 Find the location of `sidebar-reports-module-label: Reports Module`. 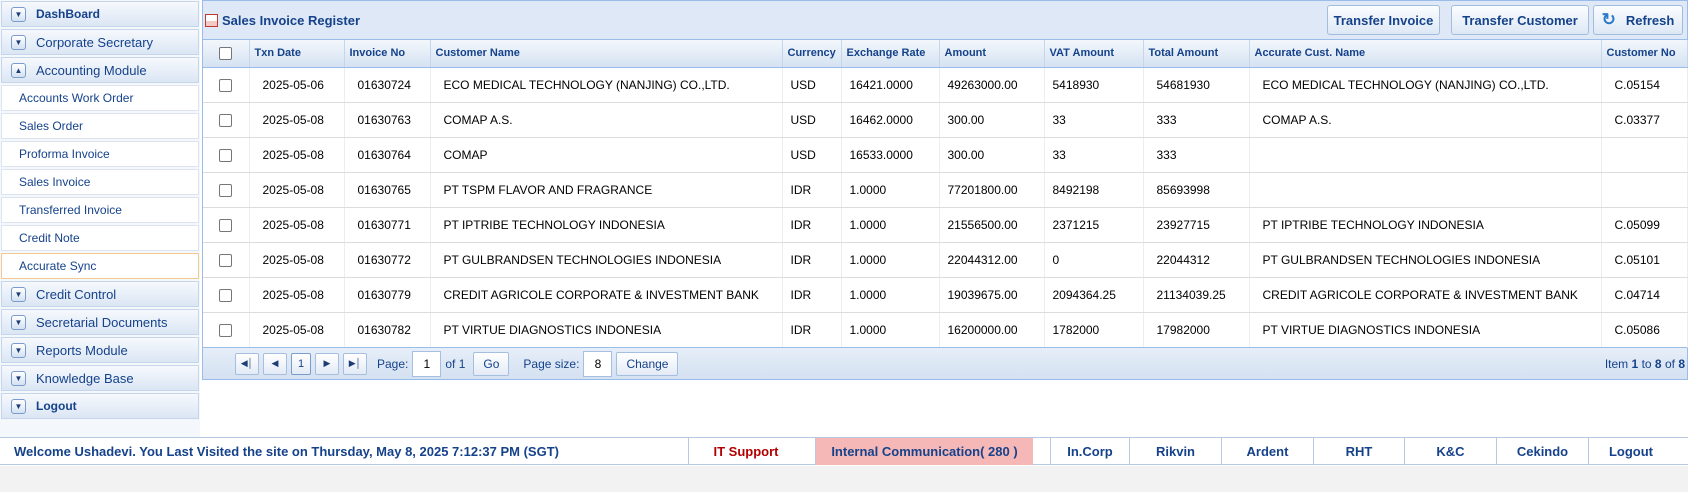

sidebar-reports-module-label: Reports Module is located at coordinates (82, 350).